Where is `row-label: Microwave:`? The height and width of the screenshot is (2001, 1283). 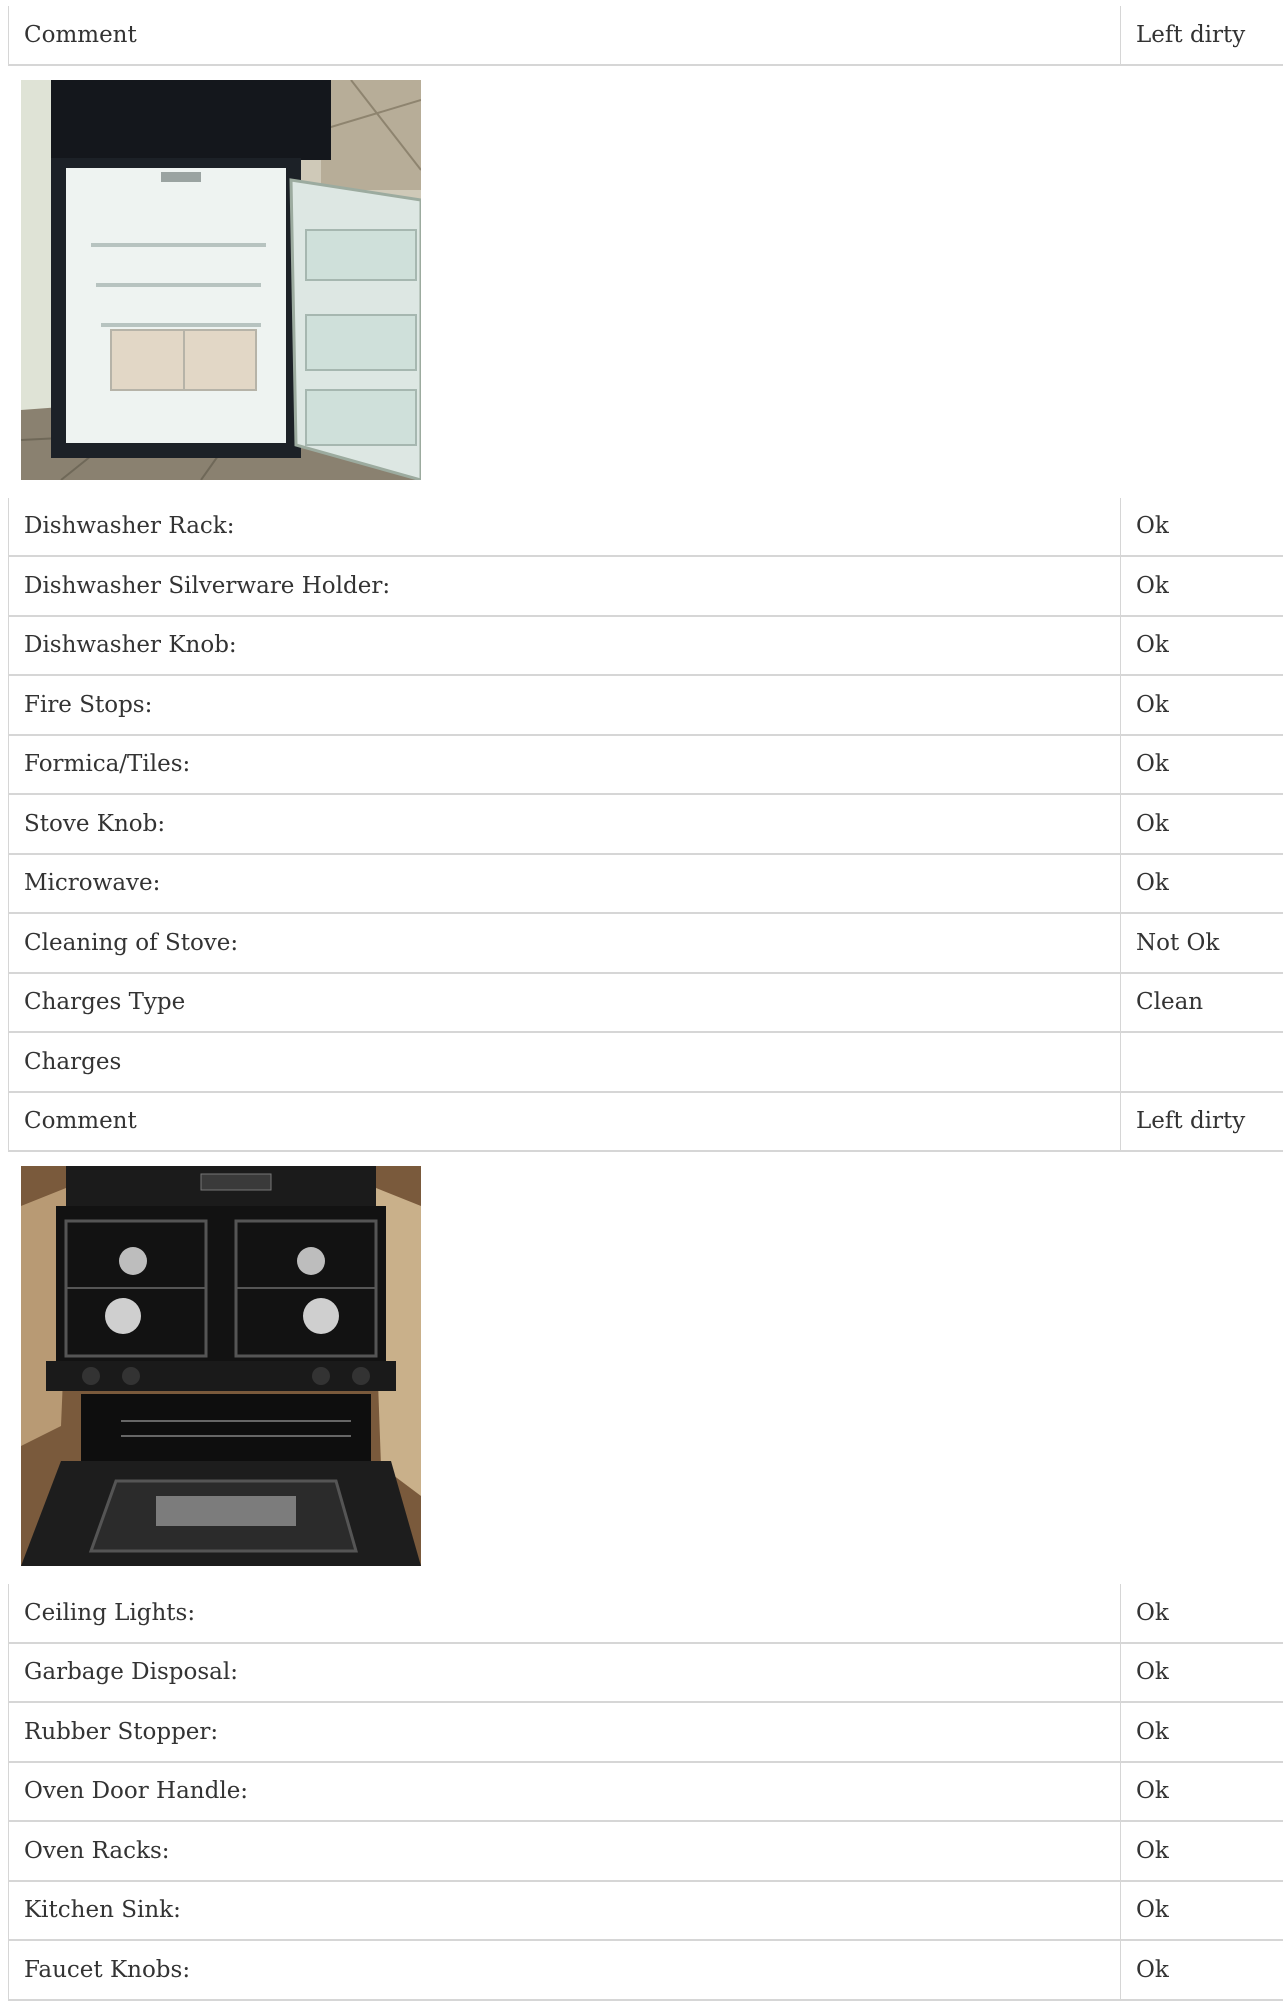 row-label: Microwave: is located at coordinates (565, 884).